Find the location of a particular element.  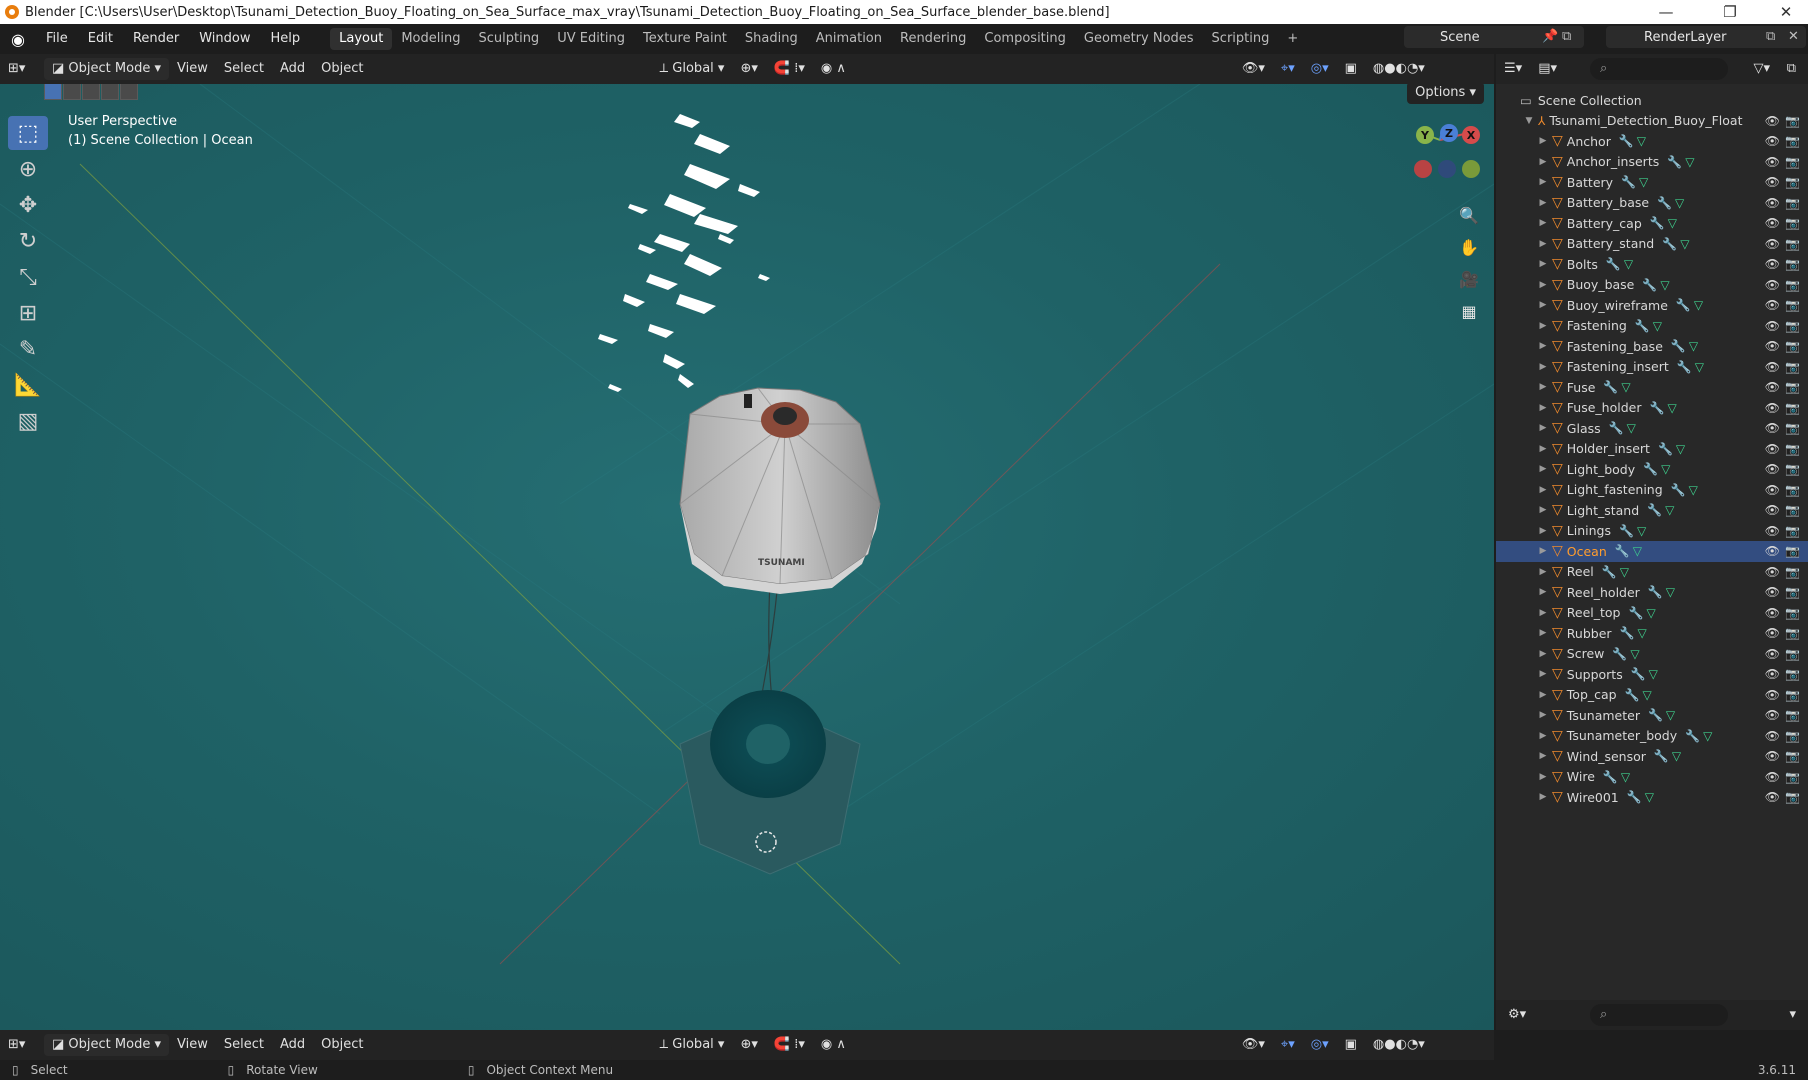

outliner-row: ▶ ▽ Anchor_inserts 🔧 ▽ 👁 📷 is located at coordinates (1652, 162).